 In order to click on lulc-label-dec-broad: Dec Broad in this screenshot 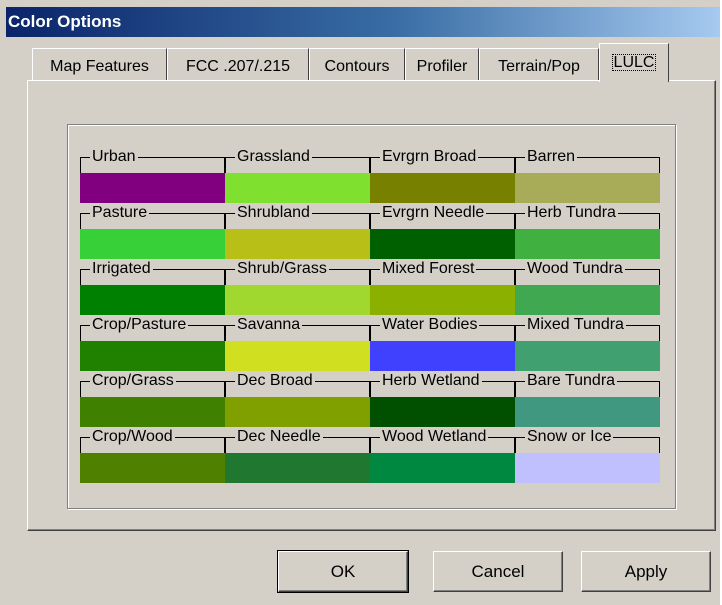, I will do `click(275, 381)`.